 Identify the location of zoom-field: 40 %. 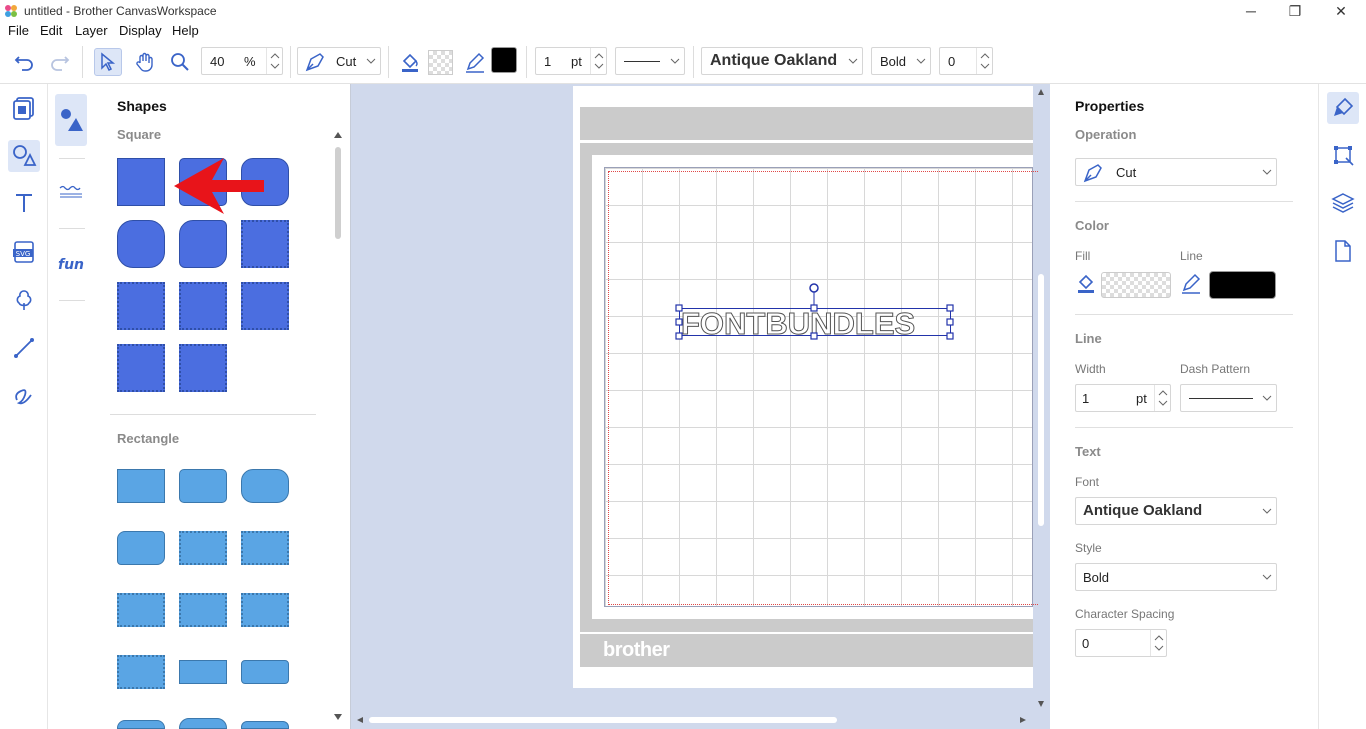
(242, 61).